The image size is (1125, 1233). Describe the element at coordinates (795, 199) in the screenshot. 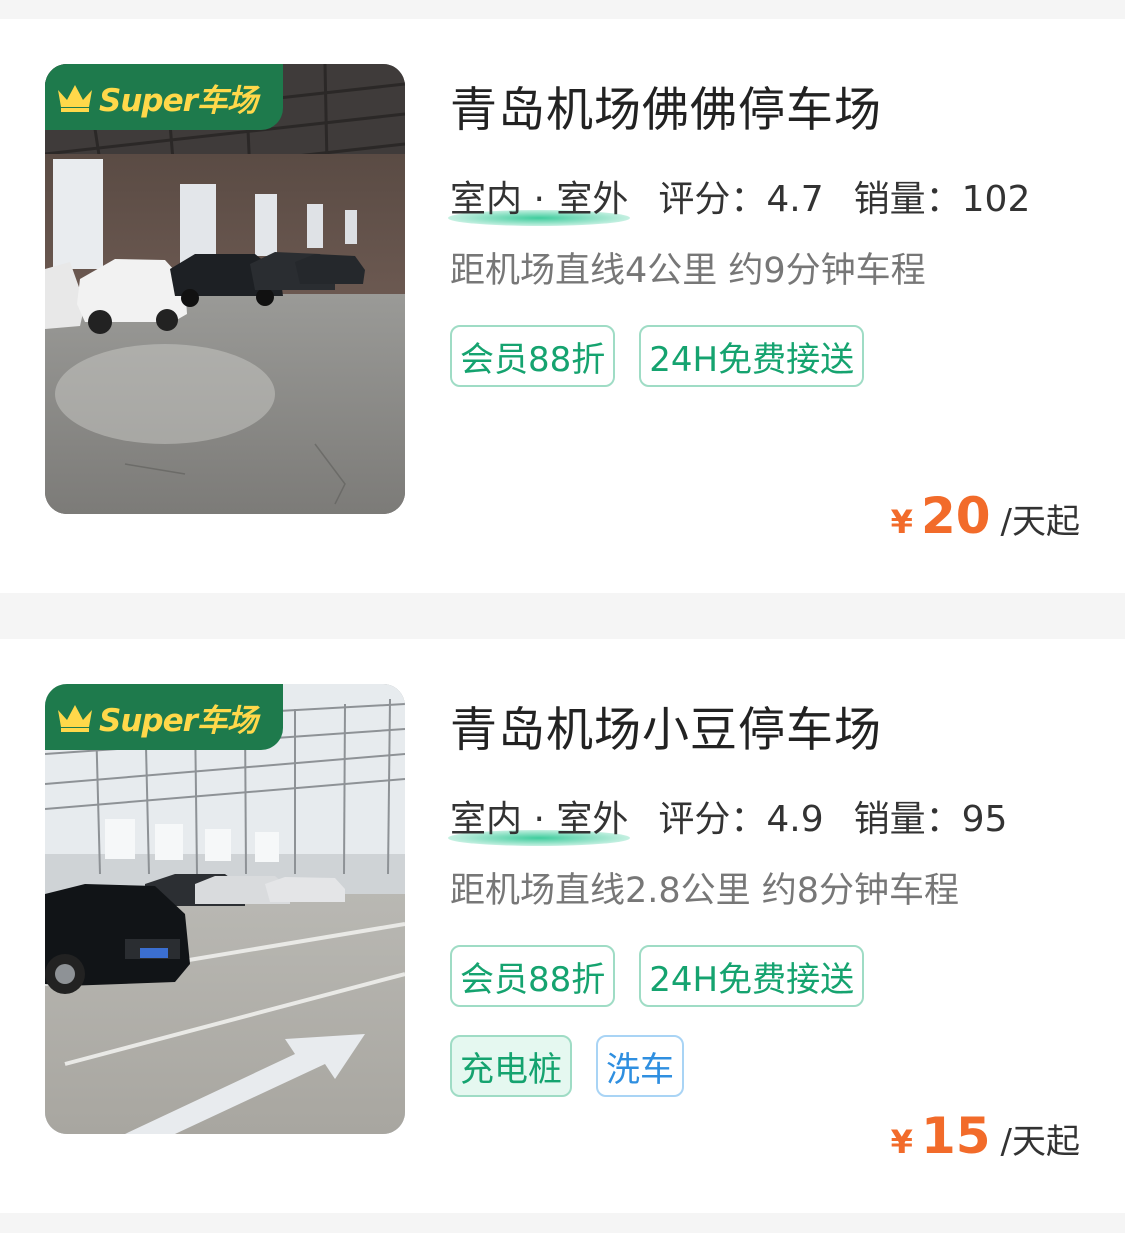

I see `rating-value: 4.7` at that location.